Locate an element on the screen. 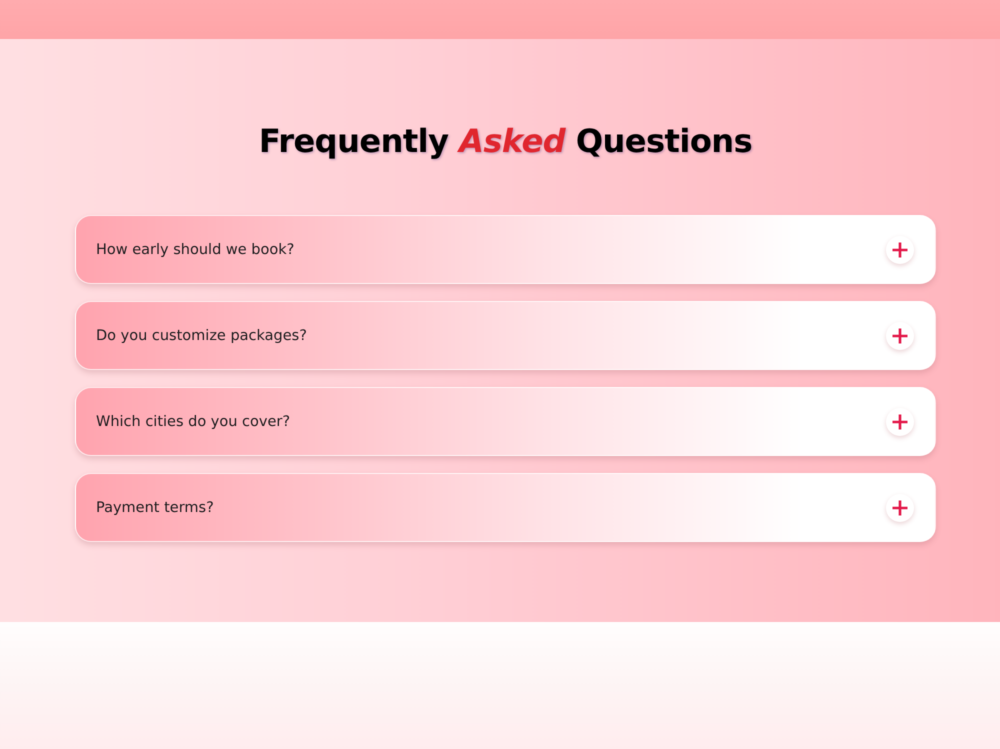 Image resolution: width=1000 pixels, height=749 pixels. faq-question-button: How early should we book? is located at coordinates (505, 249).